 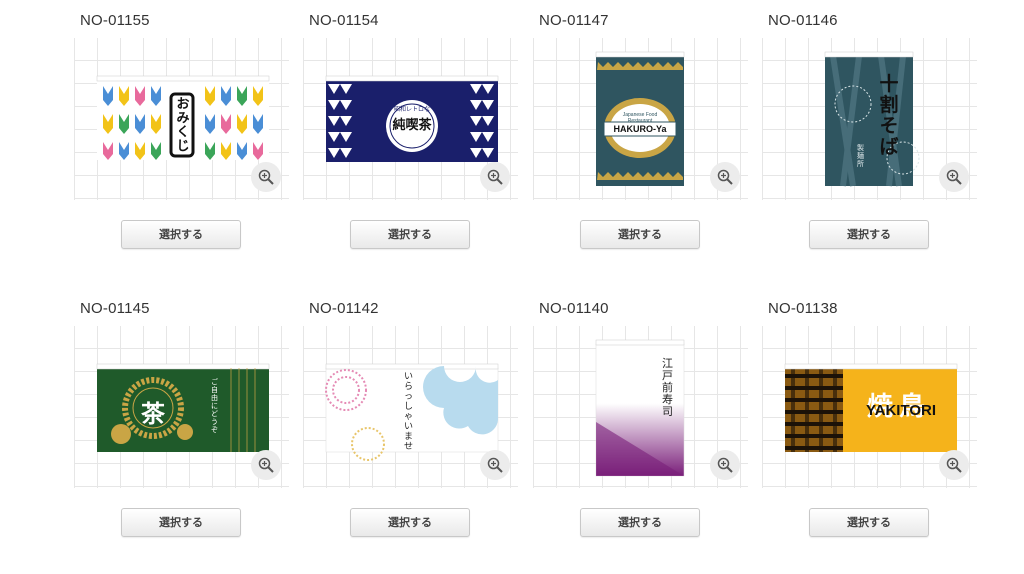 What do you see at coordinates (640, 129) in the screenshot?
I see `noren-text: HAKURO-Ya` at bounding box center [640, 129].